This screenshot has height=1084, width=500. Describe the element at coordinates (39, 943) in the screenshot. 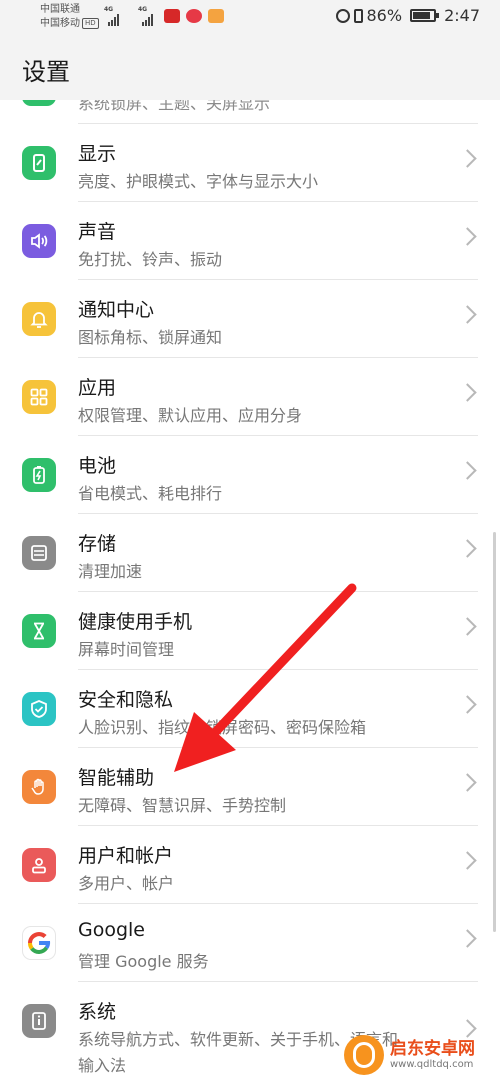

I see `google-icon` at that location.